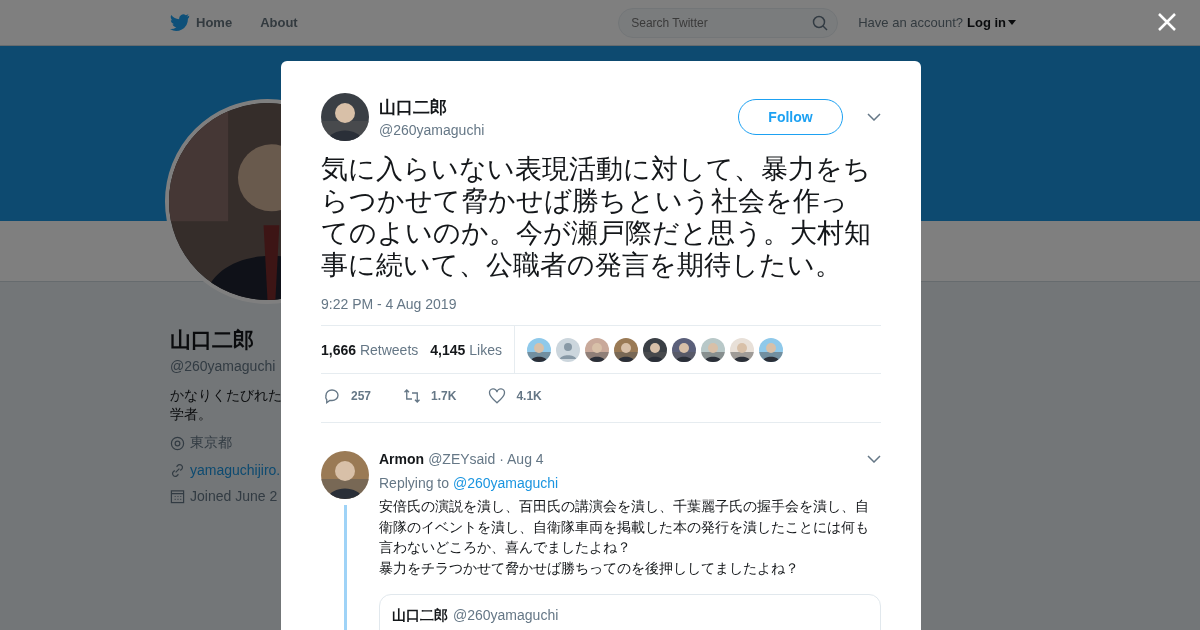 This screenshot has height=630, width=1200. I want to click on reply-paragraph: 暴力をチラつかせて脅かせば勝ちってのを後押ししてましたよね？, so click(589, 568).